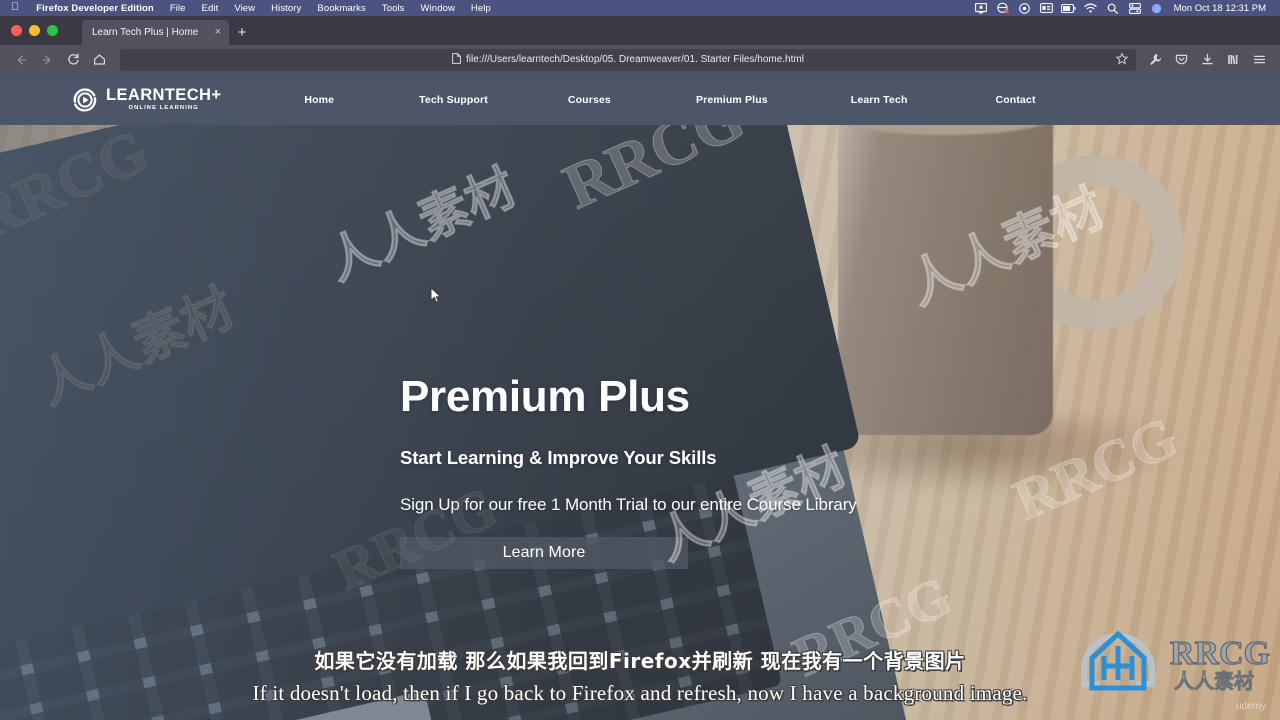  I want to click on home-button, so click(99, 60).